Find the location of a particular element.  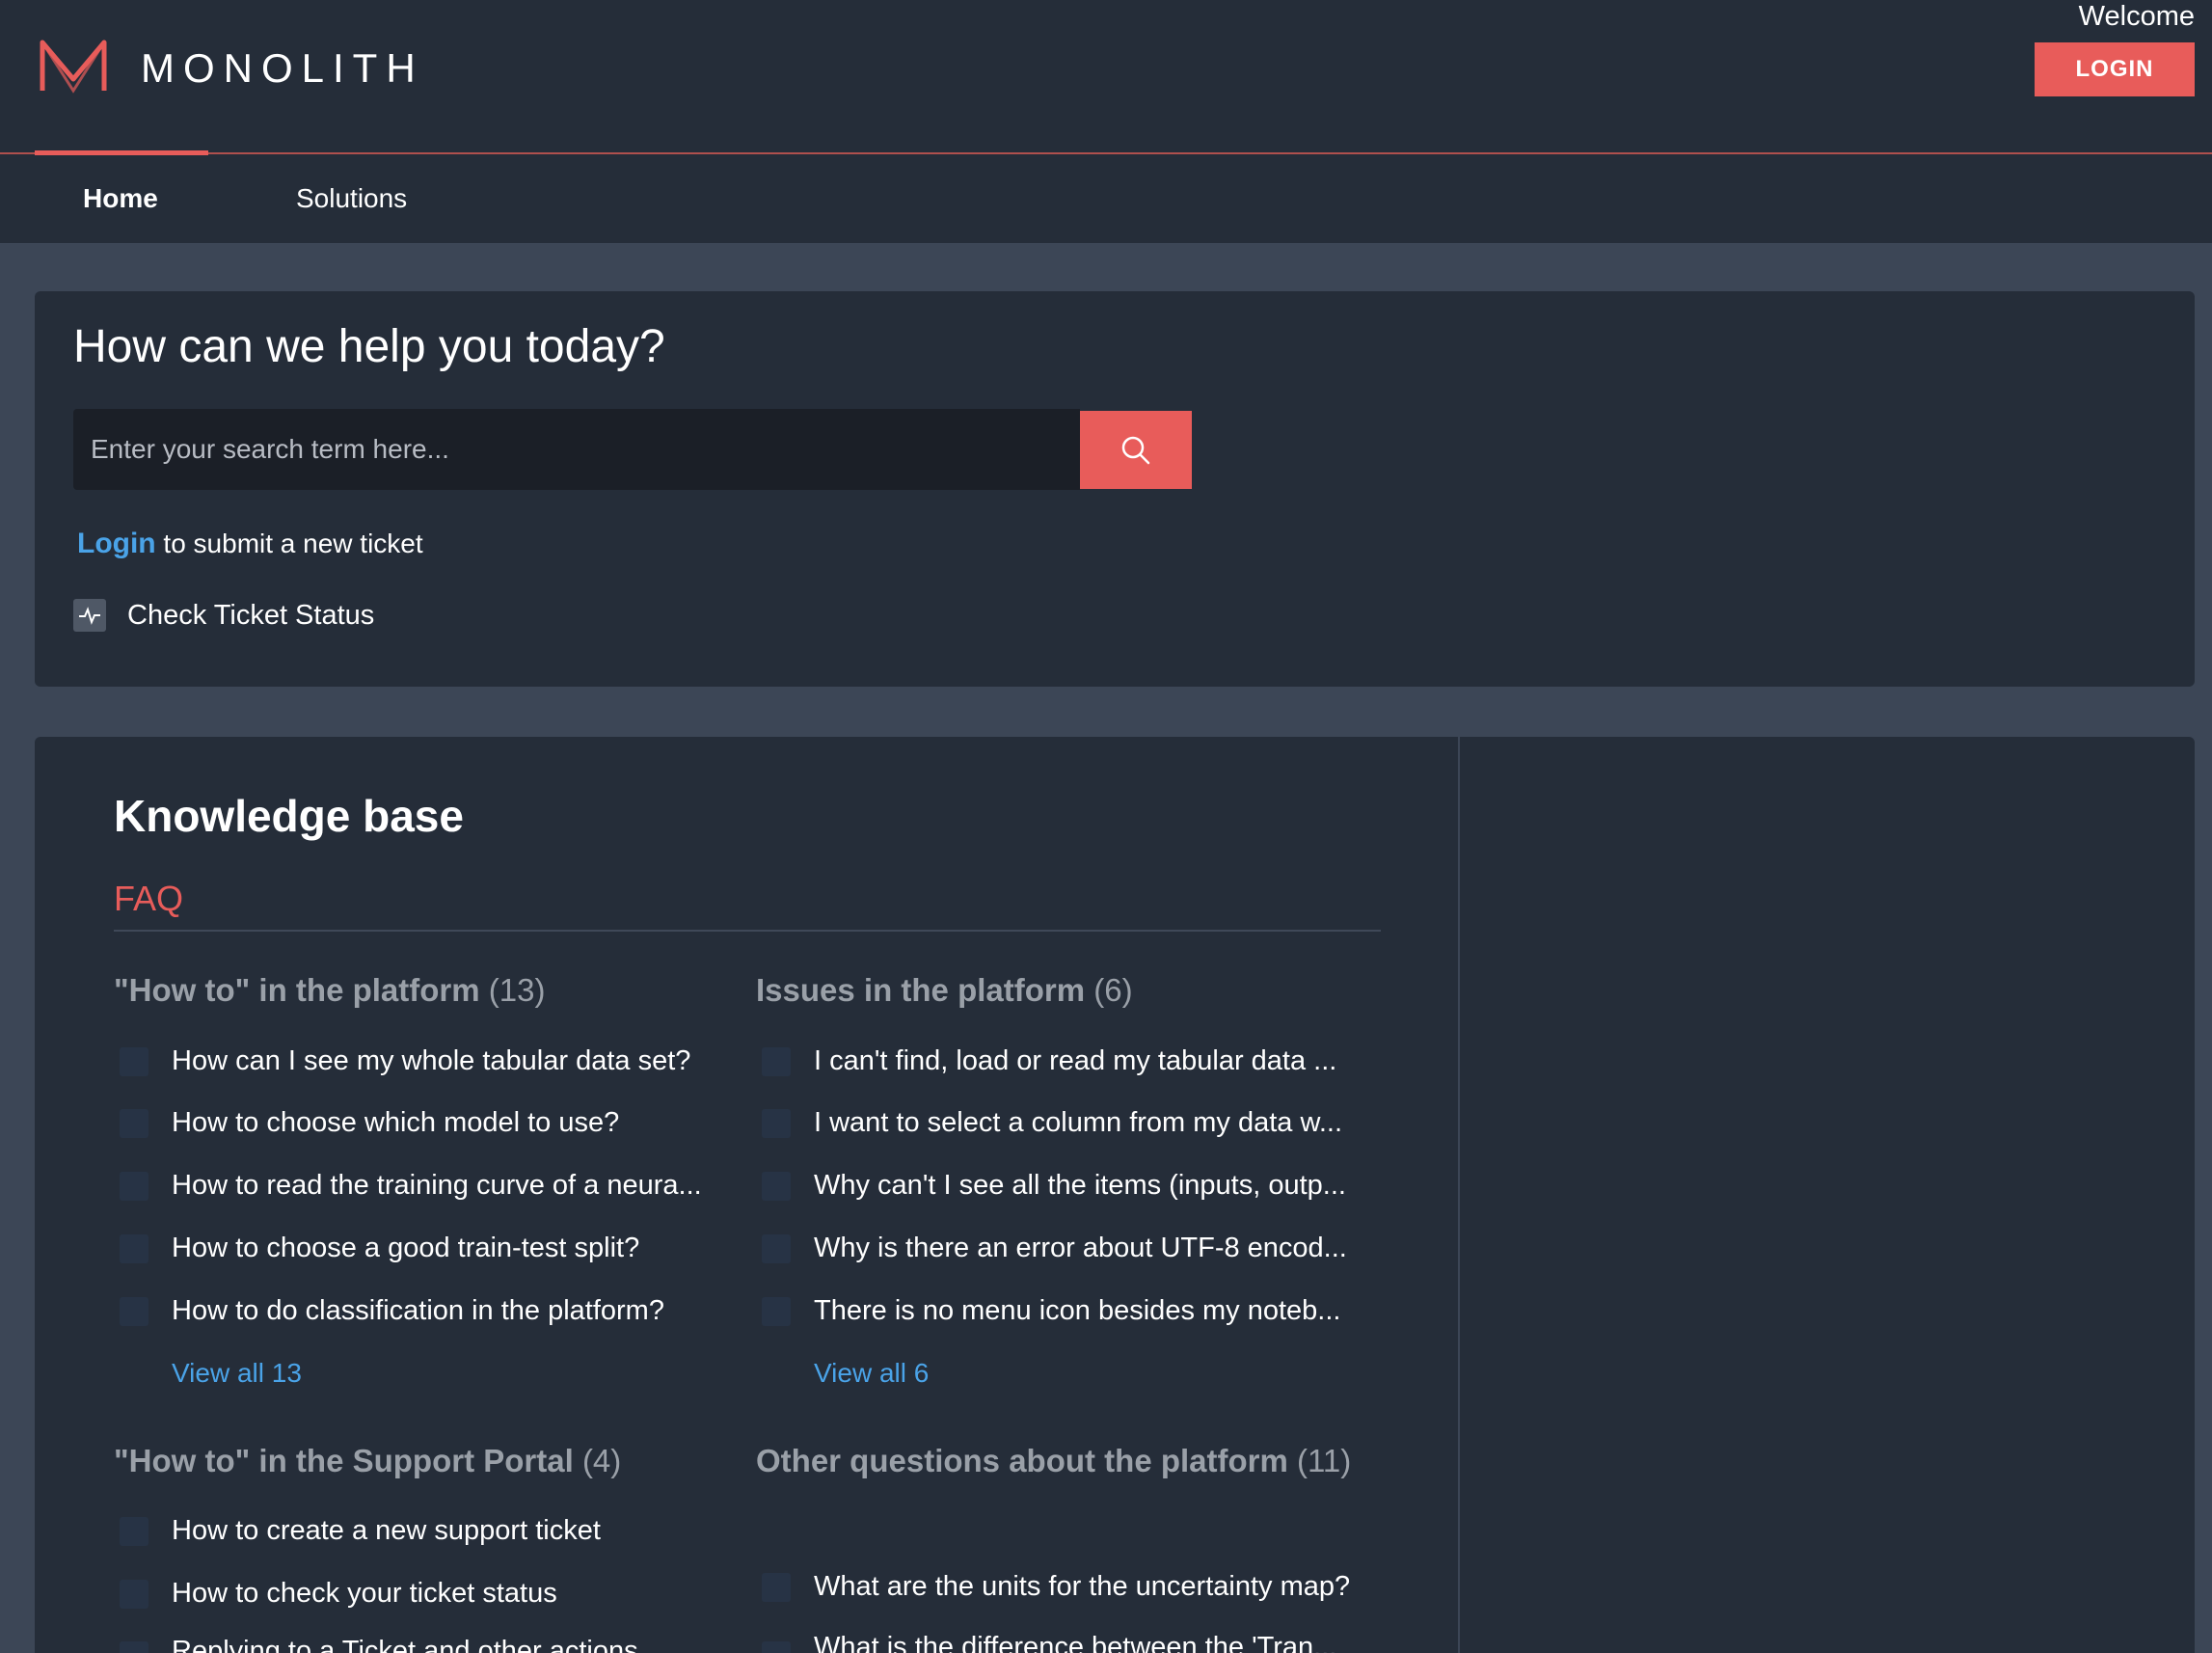

tab-solutions: Solutions is located at coordinates (351, 198).